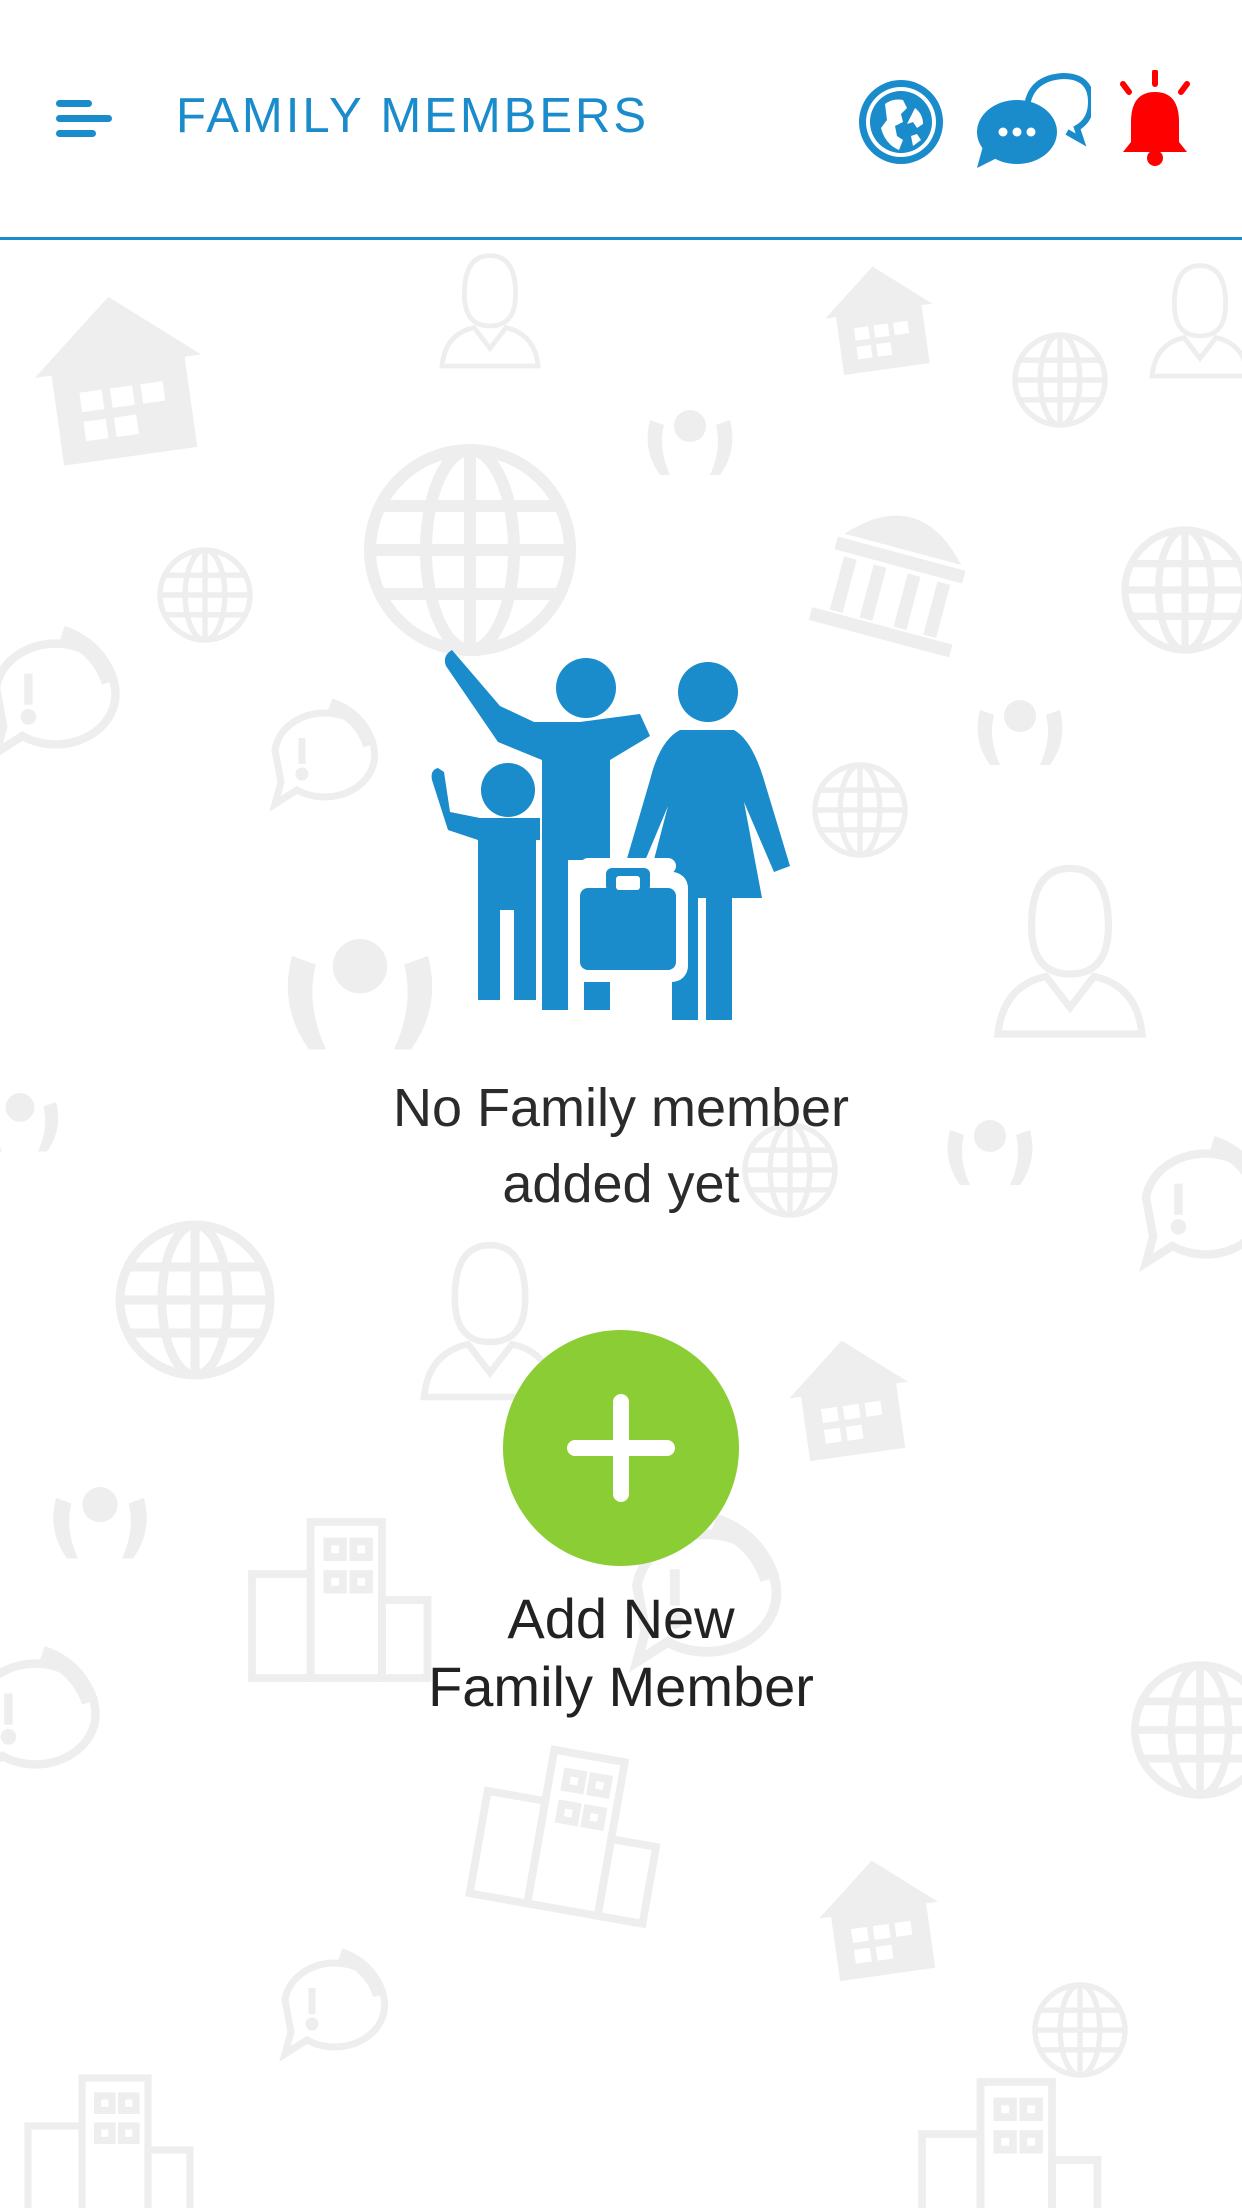 The width and height of the screenshot is (1242, 2208). Describe the element at coordinates (413, 116) in the screenshot. I see `page-title: FAMILY MEMBERS` at that location.